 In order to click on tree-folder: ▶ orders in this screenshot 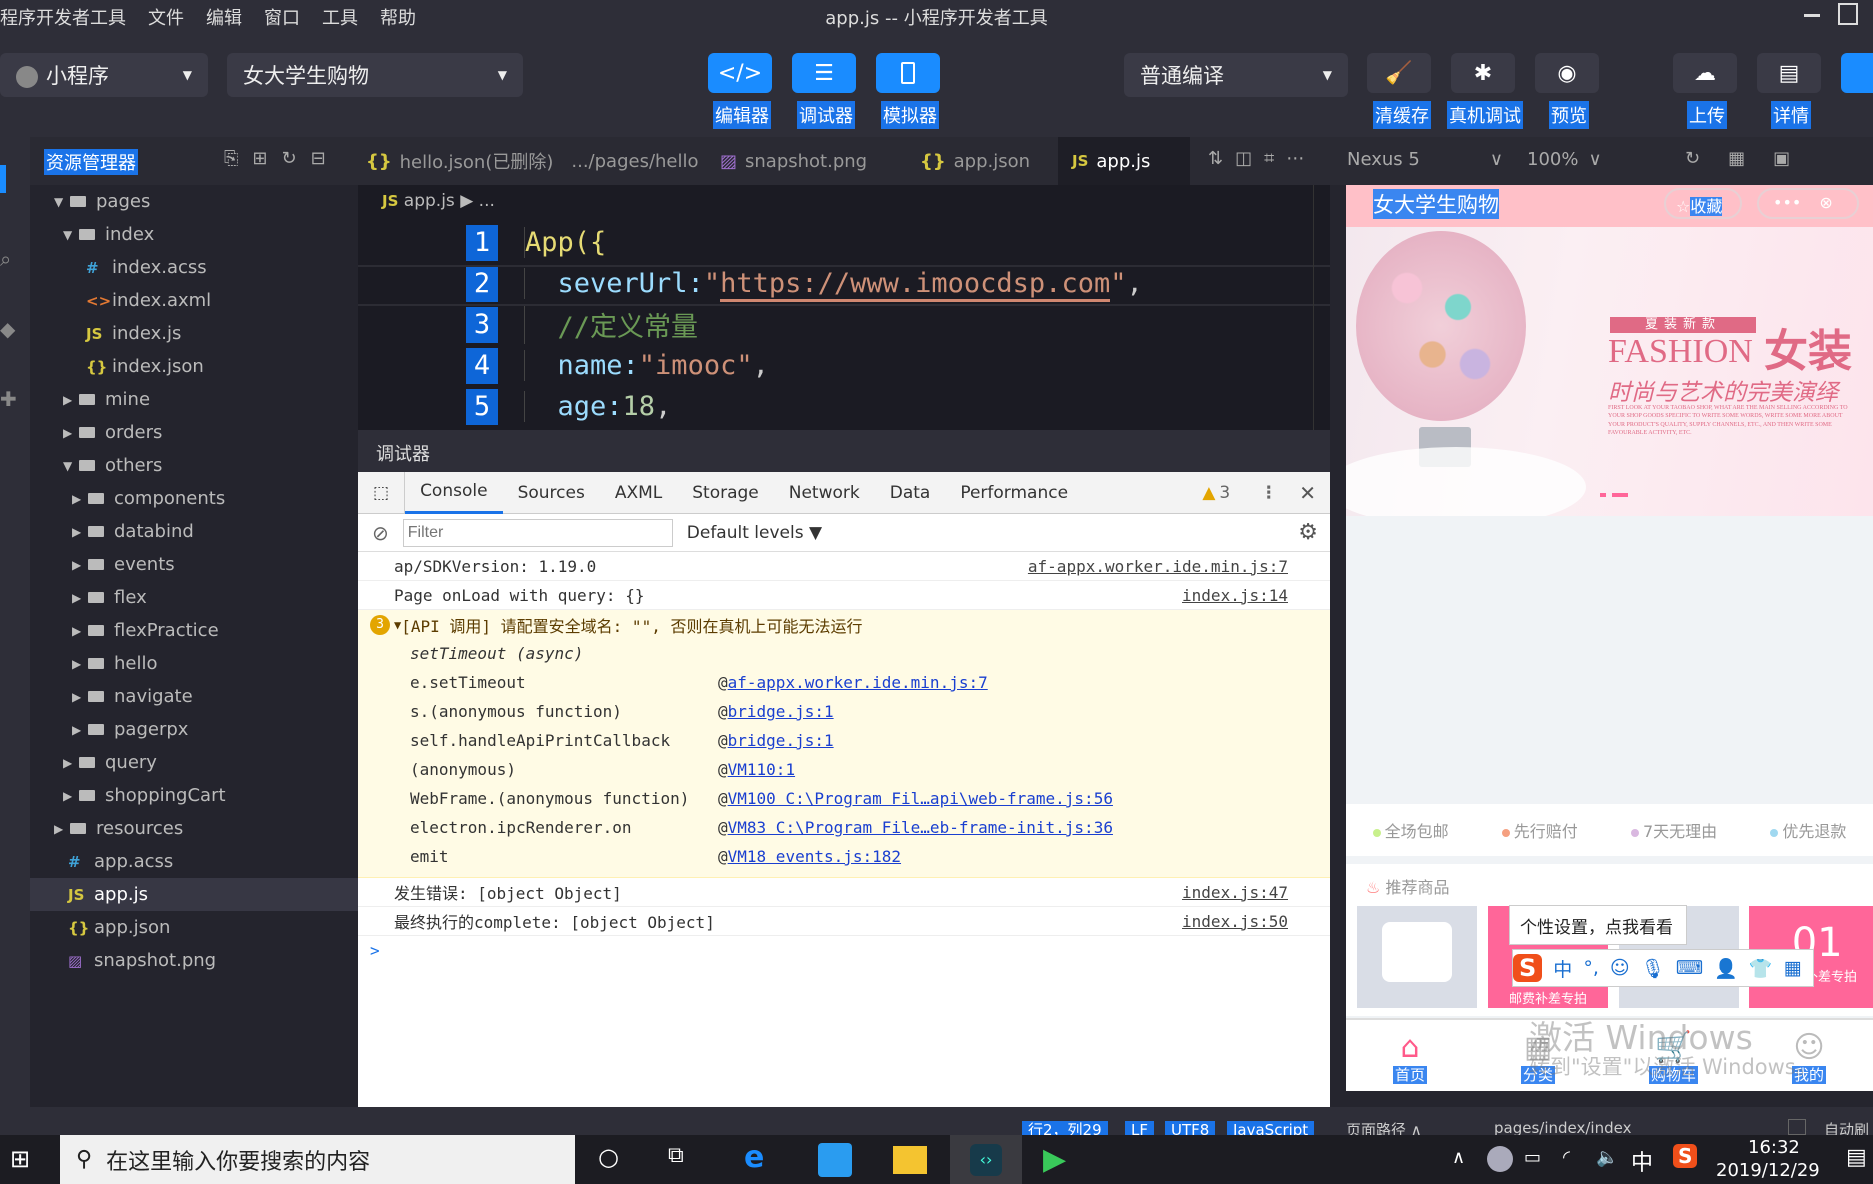, I will do `click(194, 432)`.